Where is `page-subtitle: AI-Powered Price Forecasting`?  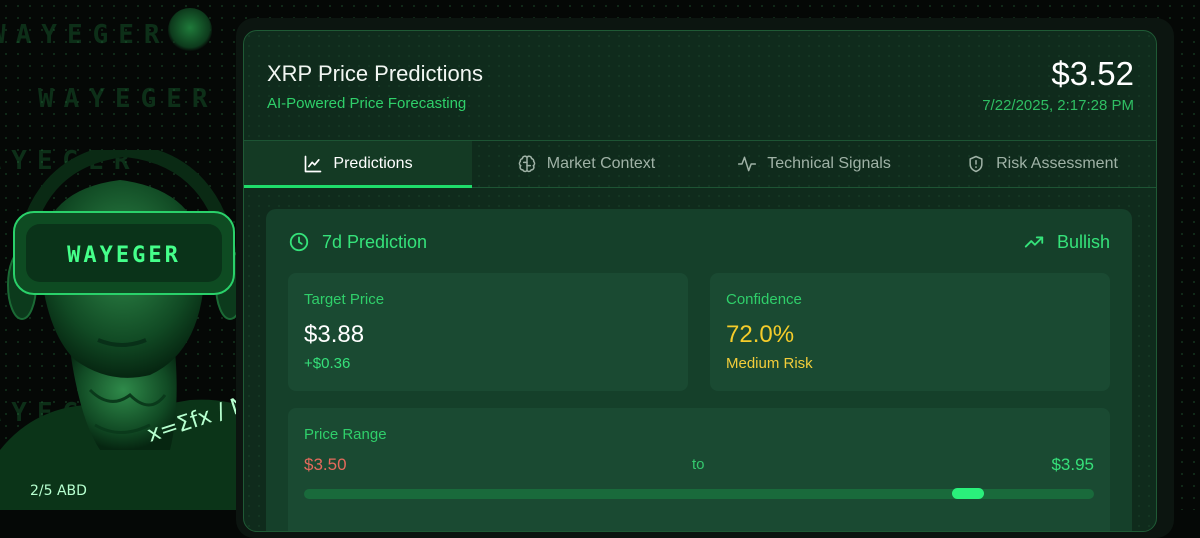
page-subtitle: AI-Powered Price Forecasting is located at coordinates (367, 103).